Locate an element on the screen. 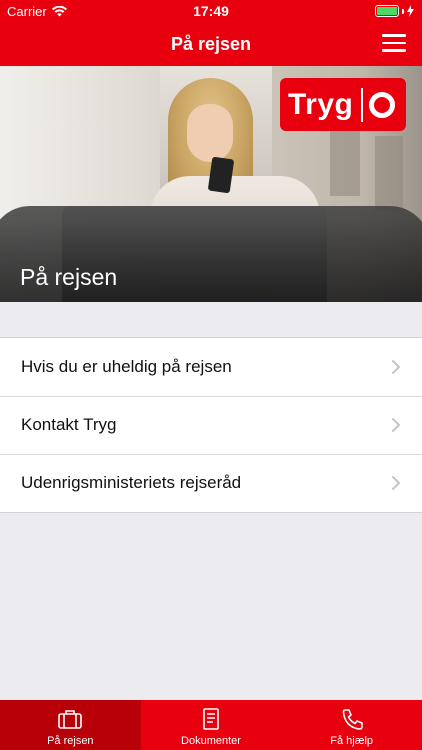 The width and height of the screenshot is (422, 750). battery-group is located at coordinates (394, 11).